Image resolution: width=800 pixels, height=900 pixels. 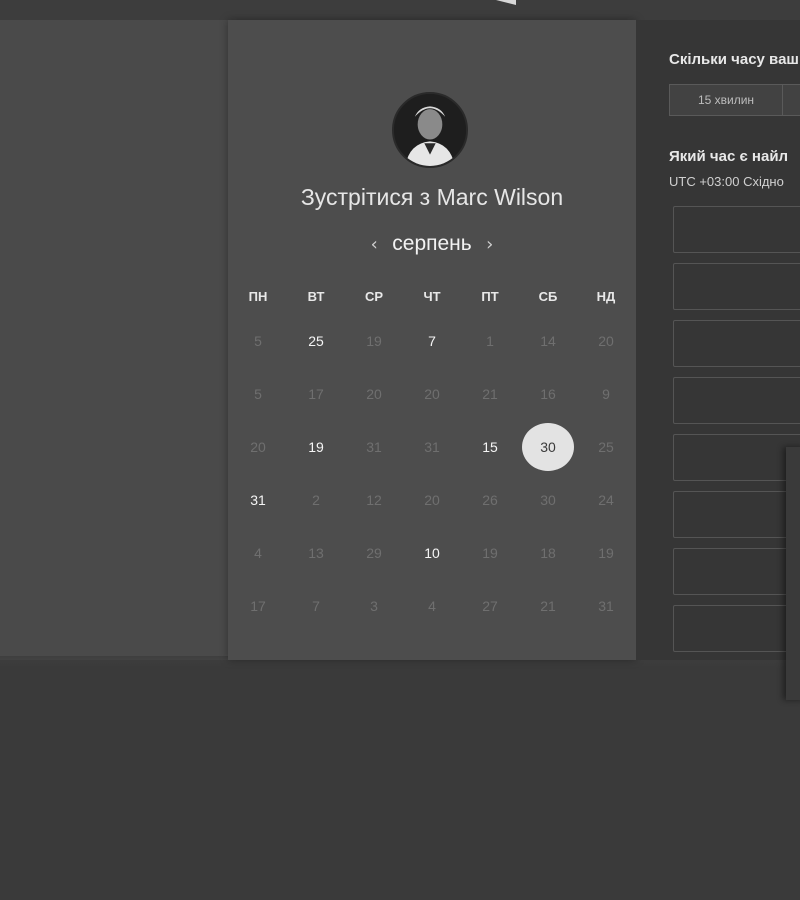 I want to click on month-navigation: ‹ серпень ›, so click(x=432, y=244).